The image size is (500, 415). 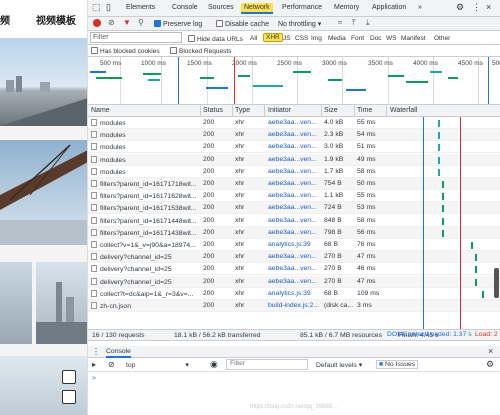 I want to click on throttling-select: No throttling ▾, so click(x=299, y=24).